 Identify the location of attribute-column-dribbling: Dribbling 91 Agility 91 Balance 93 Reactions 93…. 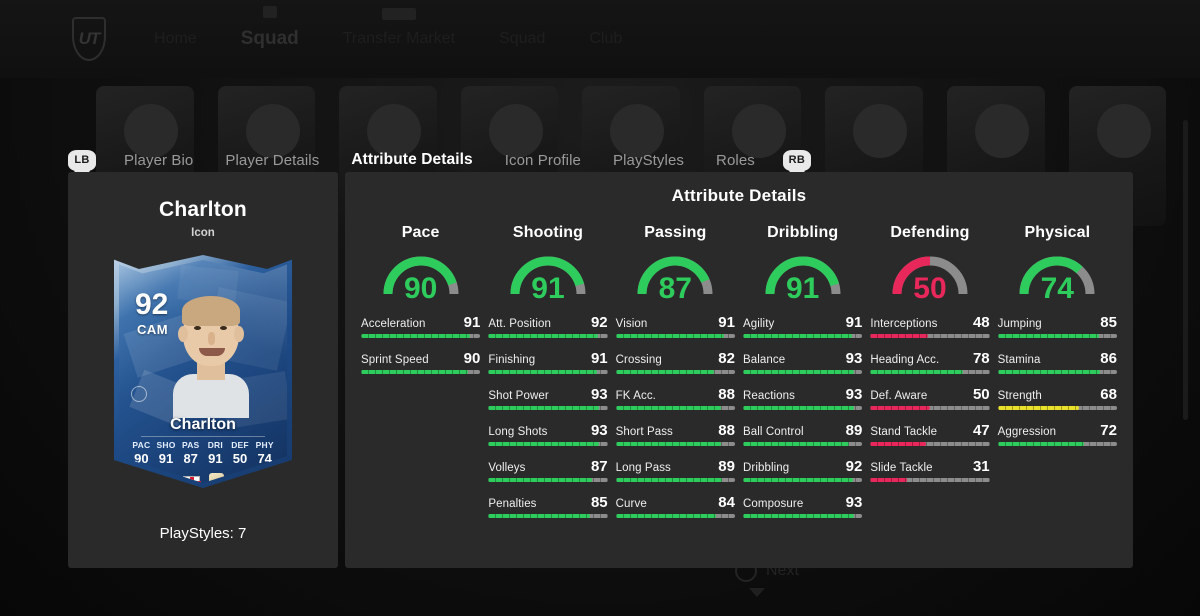
(802, 377).